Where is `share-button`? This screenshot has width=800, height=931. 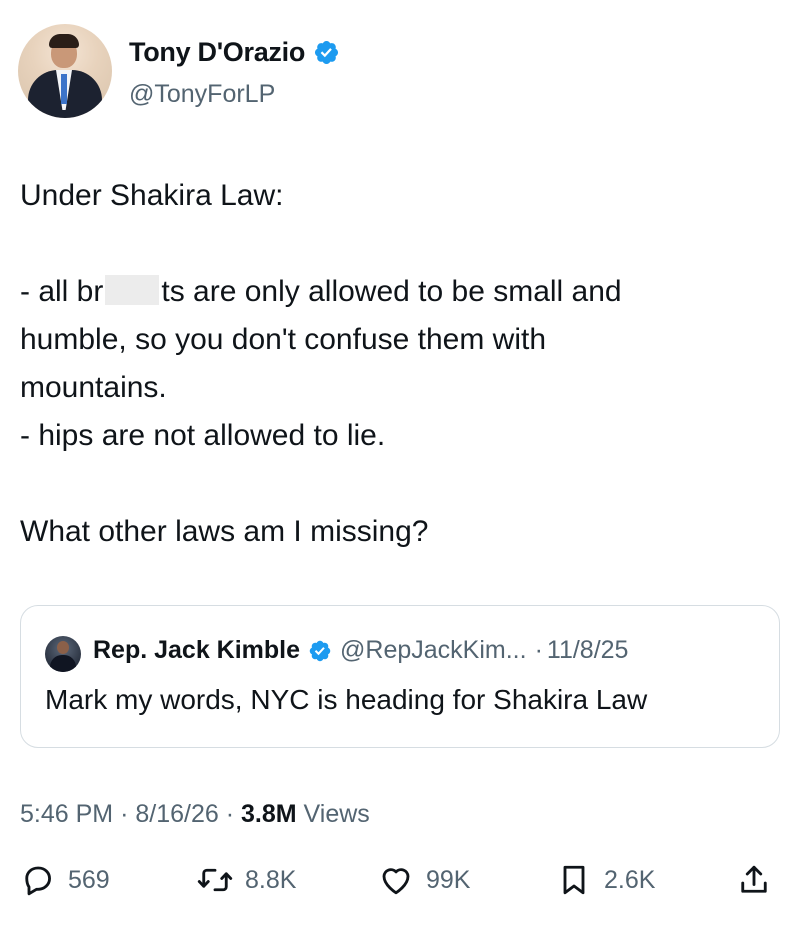 share-button is located at coordinates (754, 880).